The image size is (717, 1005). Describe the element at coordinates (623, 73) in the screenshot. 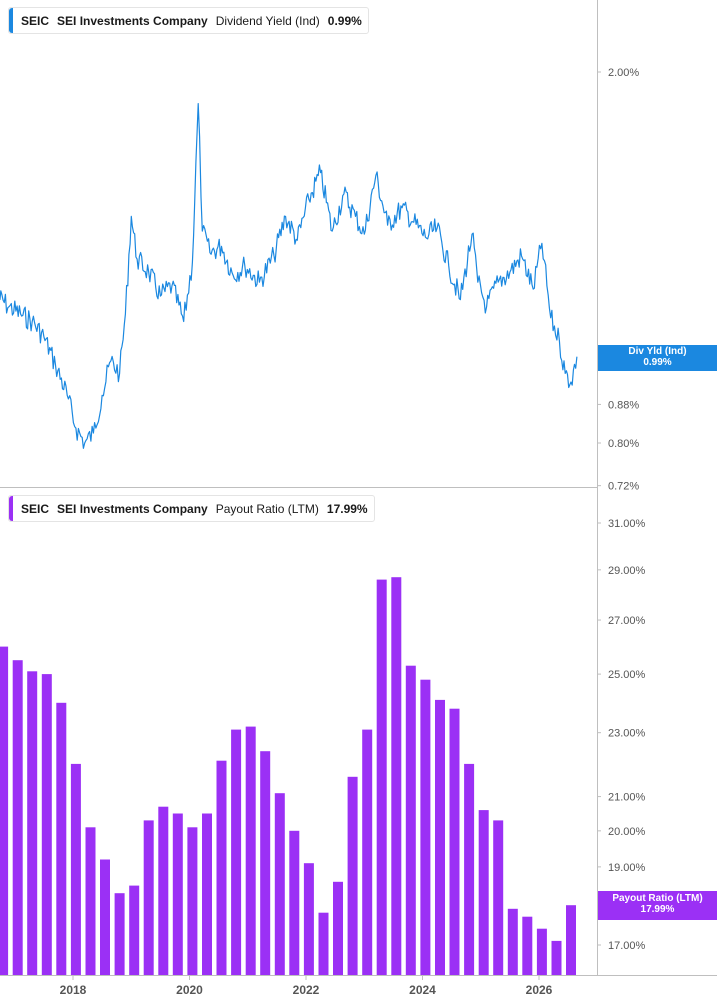

I see `dividend-yield-tick-label: 2.00%` at that location.